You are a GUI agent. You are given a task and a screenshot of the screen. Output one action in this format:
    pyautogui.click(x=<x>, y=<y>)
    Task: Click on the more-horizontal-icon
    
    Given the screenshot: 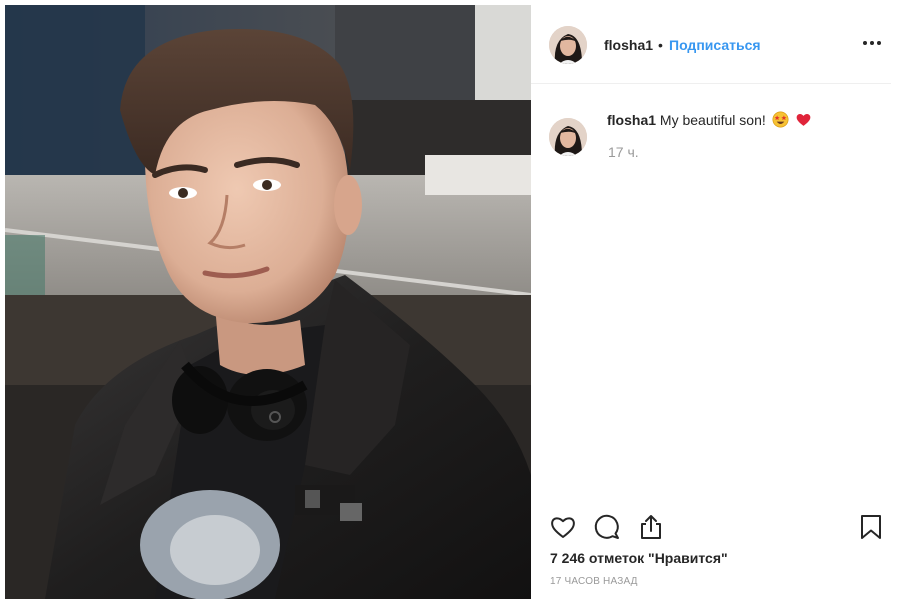 What is the action you would take?
    pyautogui.click(x=872, y=43)
    